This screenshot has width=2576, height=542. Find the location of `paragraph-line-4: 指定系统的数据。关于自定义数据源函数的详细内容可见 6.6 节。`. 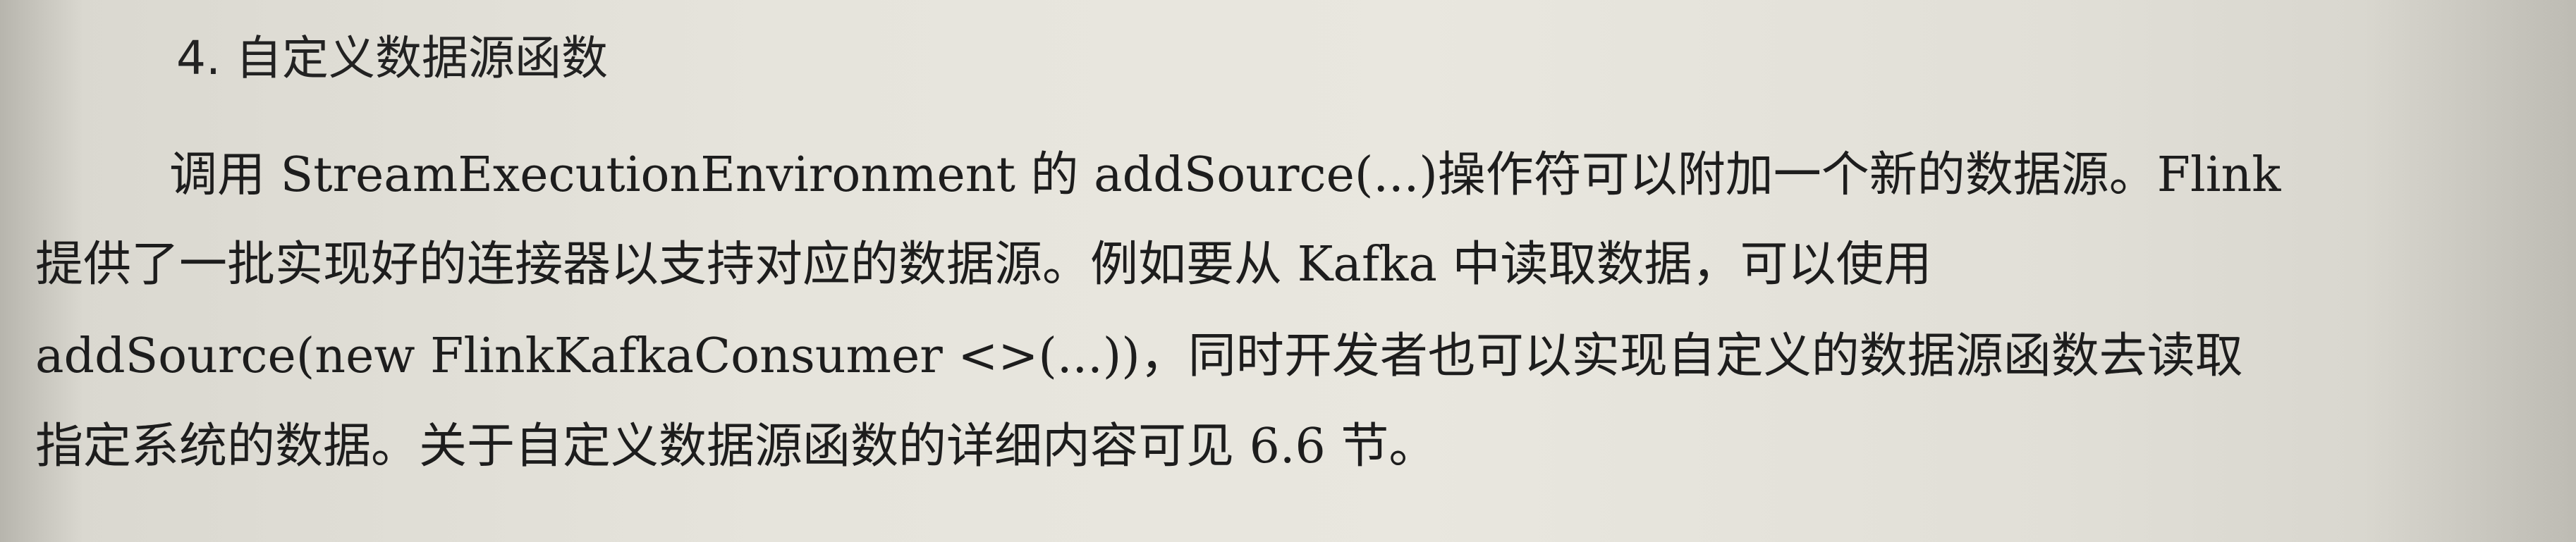

paragraph-line-4: 指定系统的数据。关于自定义数据源函数的详细内容可见 6.6 节。 is located at coordinates (736, 446).